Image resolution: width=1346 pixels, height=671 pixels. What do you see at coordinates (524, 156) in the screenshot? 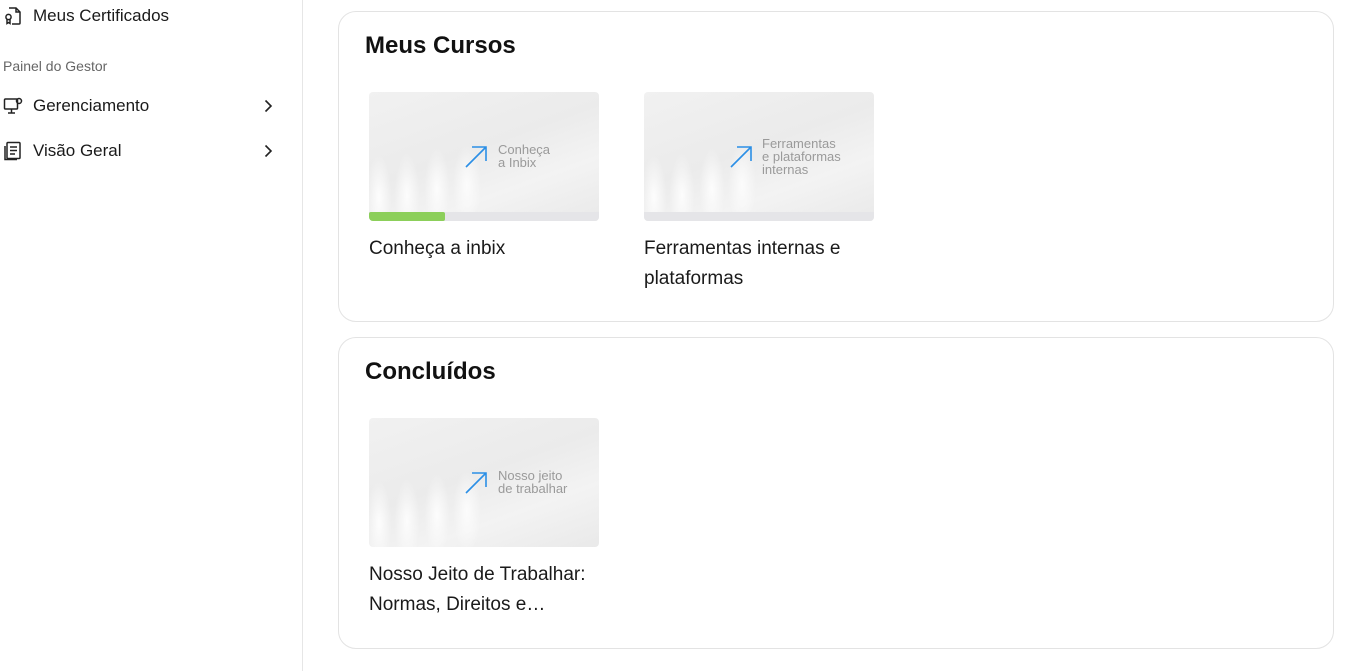
I see `thumbnail-caption: Conheça a Inbix` at bounding box center [524, 156].